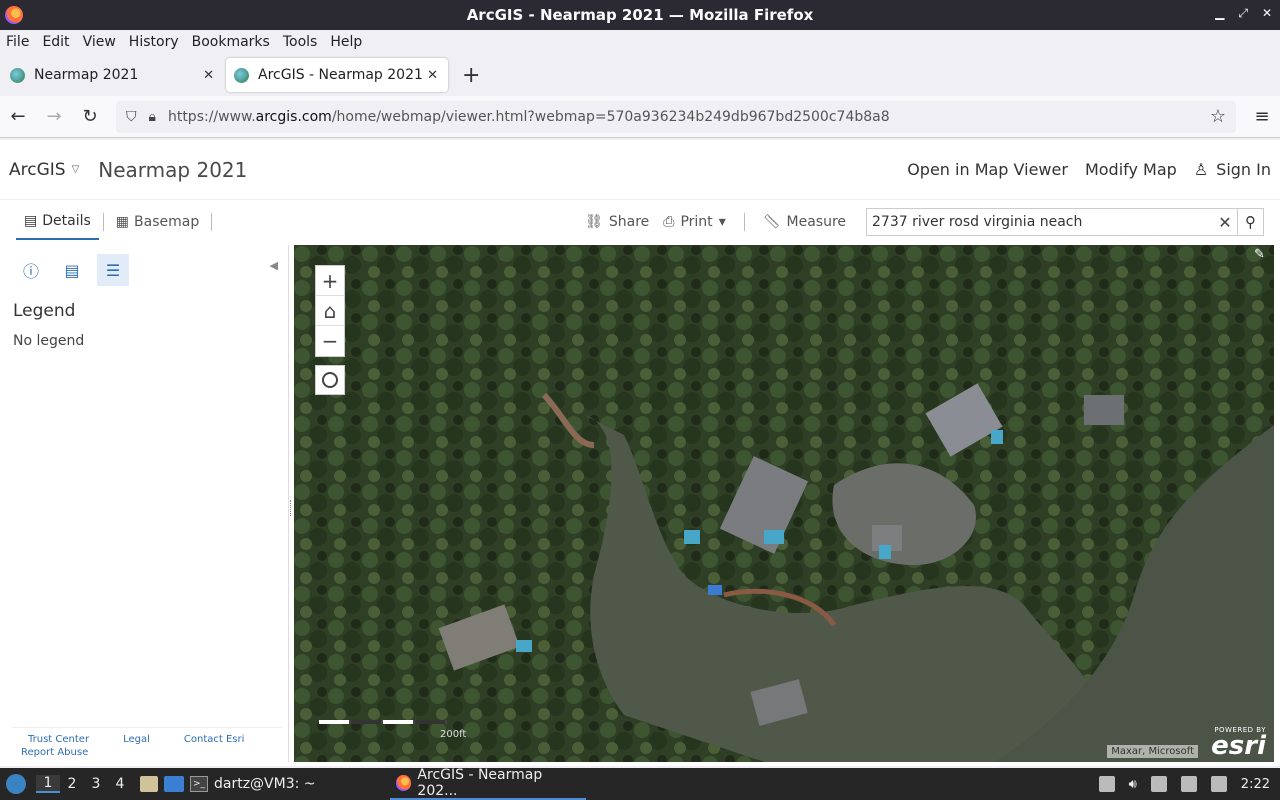 This screenshot has width=1280, height=800. I want to click on locate-button, so click(330, 380).